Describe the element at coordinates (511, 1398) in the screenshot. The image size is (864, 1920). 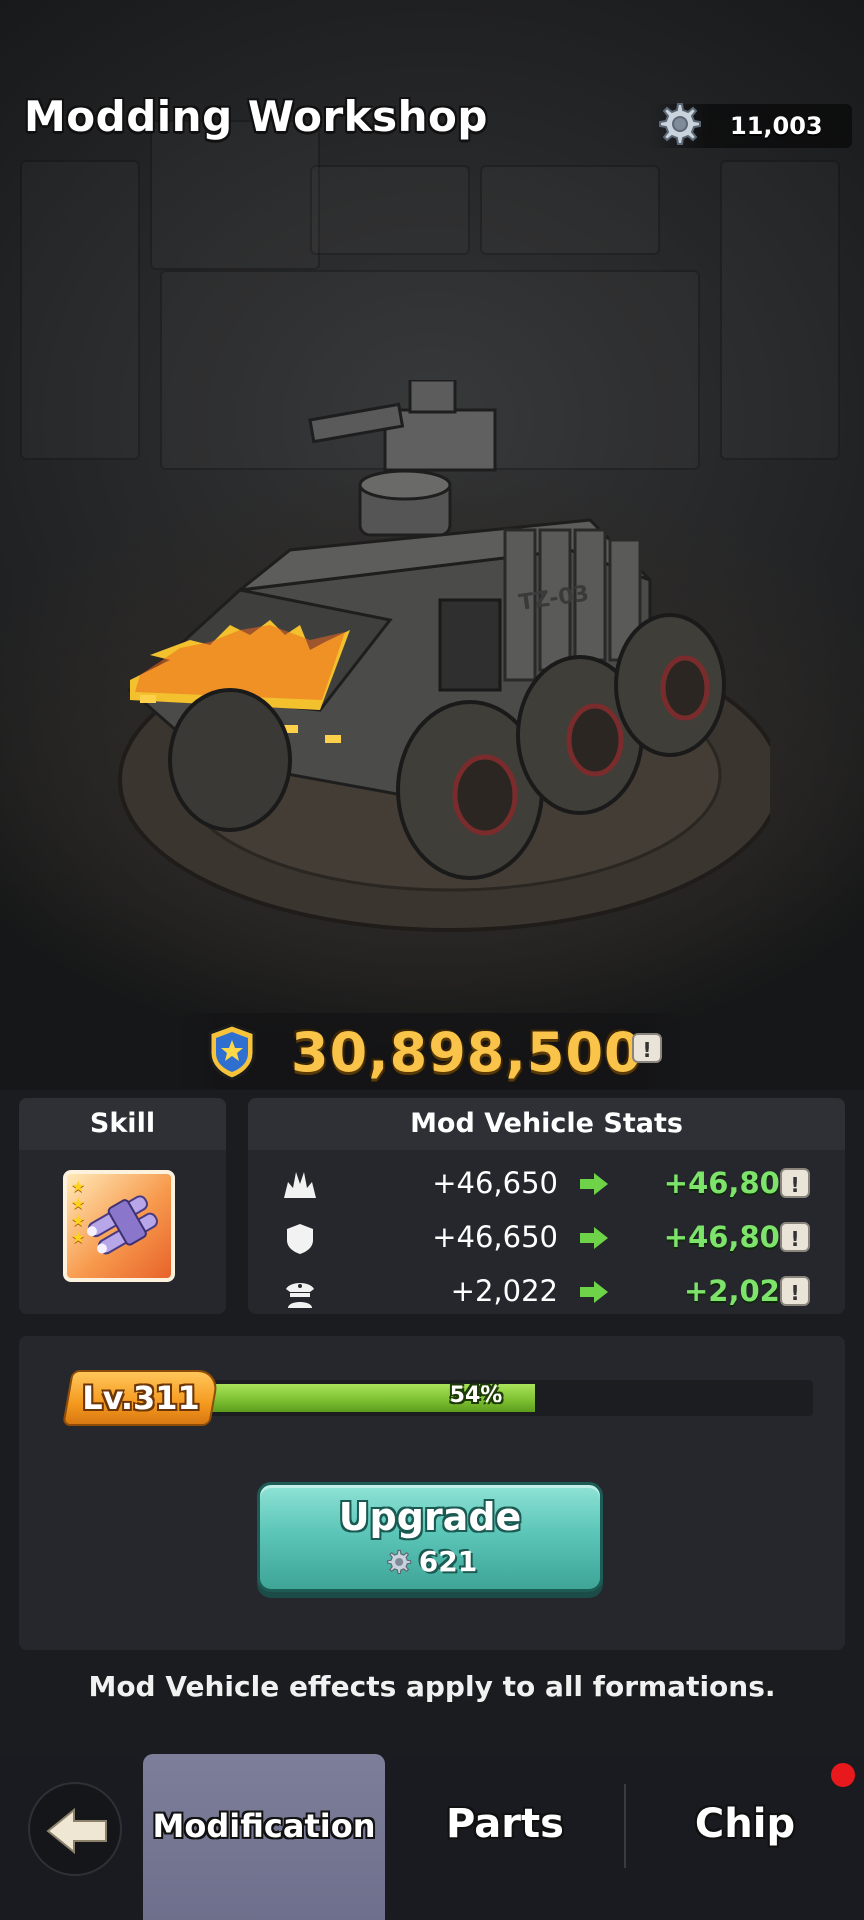
I see `level-progress-bar: 54%` at that location.